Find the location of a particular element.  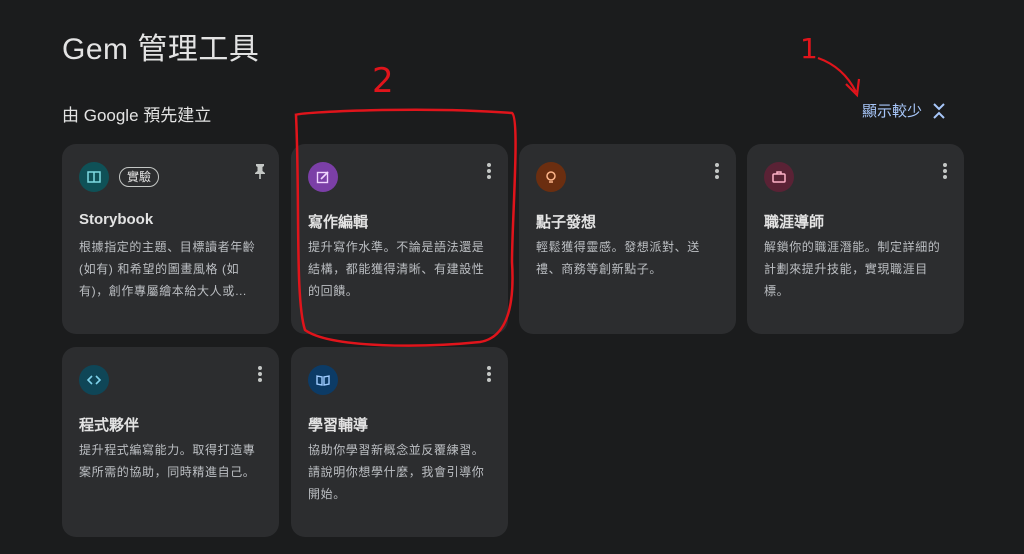

collapse-icon is located at coordinates (939, 110).